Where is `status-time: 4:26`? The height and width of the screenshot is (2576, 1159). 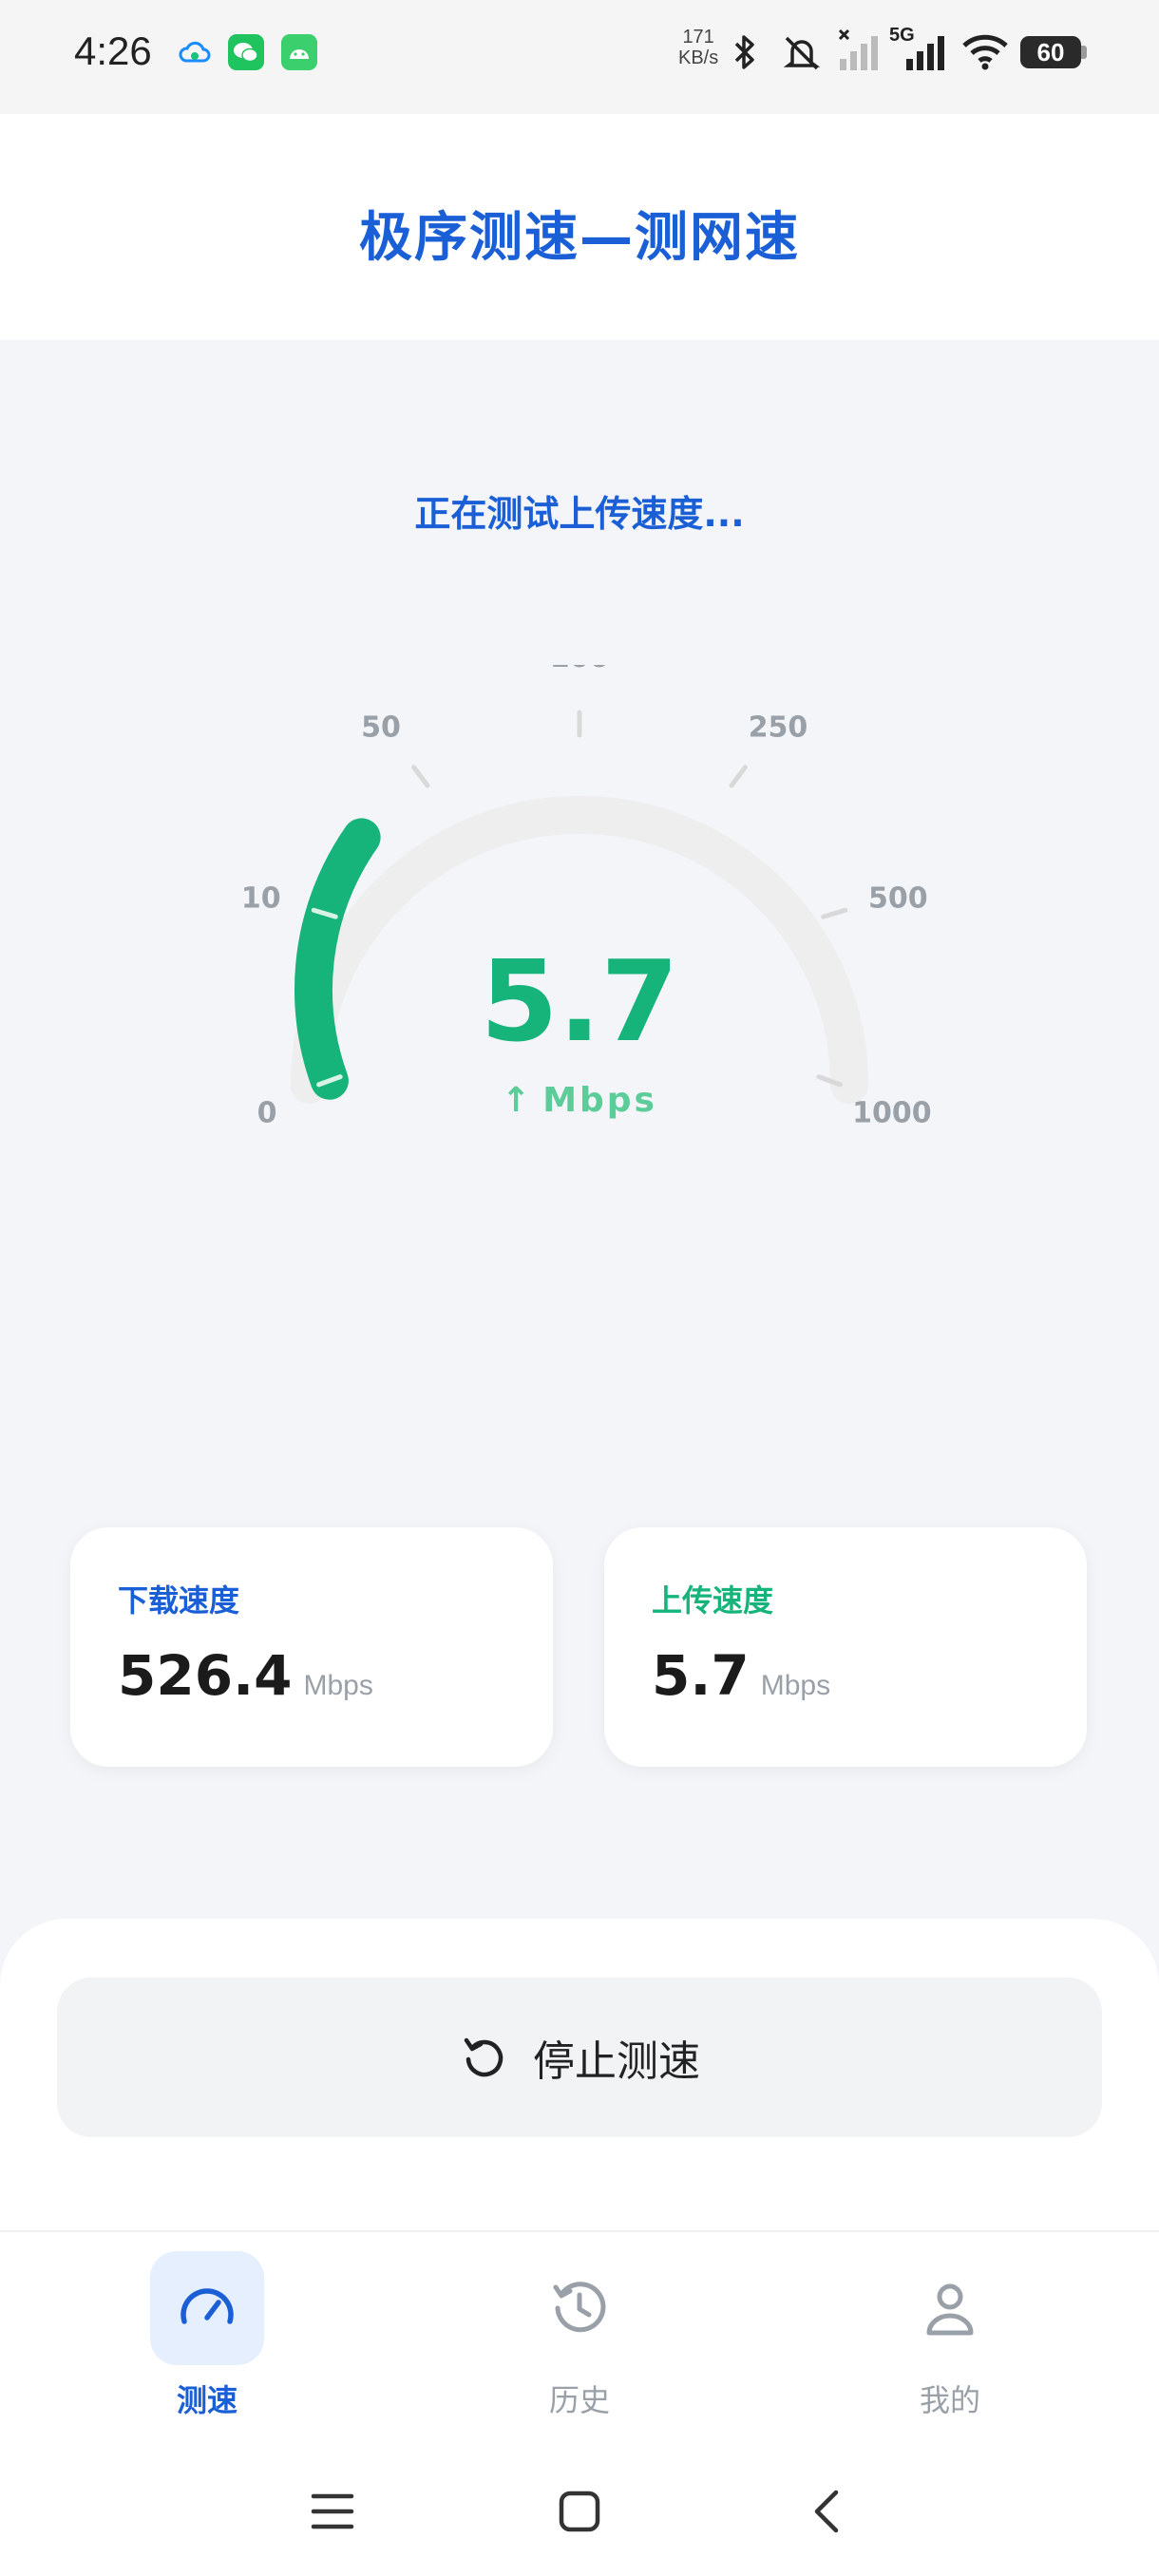
status-time: 4:26 is located at coordinates (113, 50).